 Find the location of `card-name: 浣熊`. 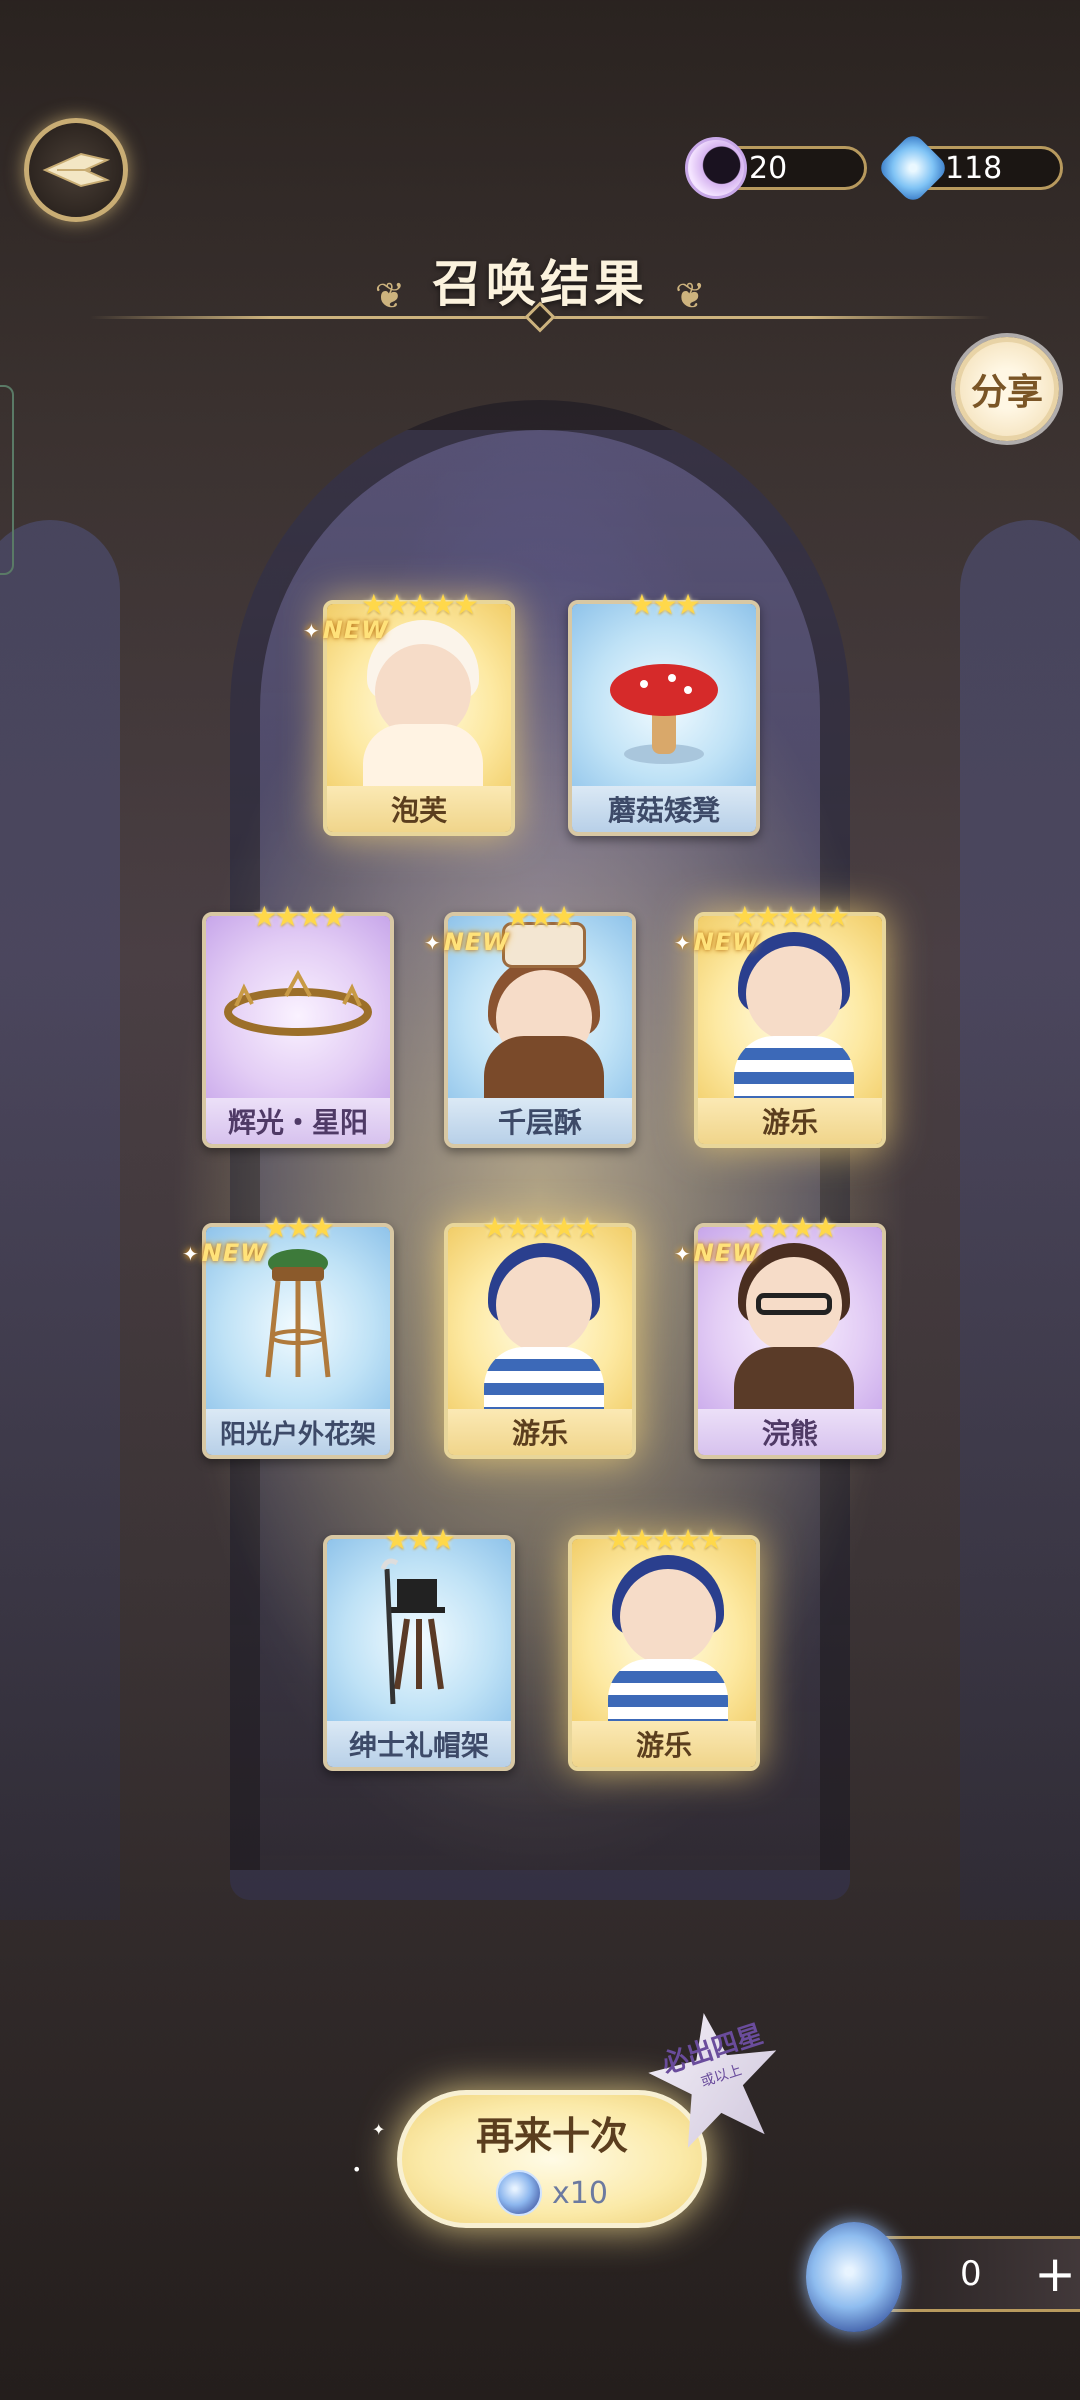

card-name: 浣熊 is located at coordinates (790, 1432).